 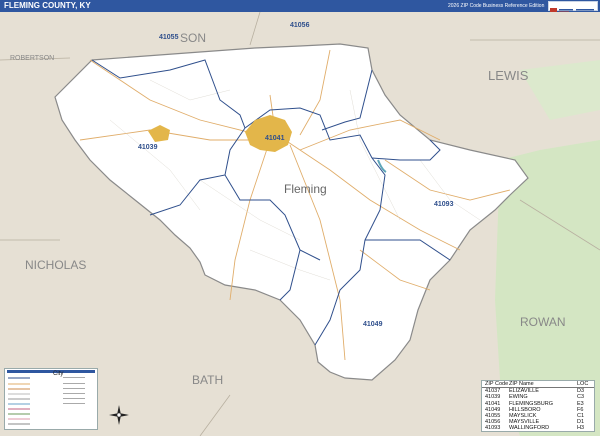 What do you see at coordinates (444, 204) in the screenshot?
I see `zip-label-41093: 41093` at bounding box center [444, 204].